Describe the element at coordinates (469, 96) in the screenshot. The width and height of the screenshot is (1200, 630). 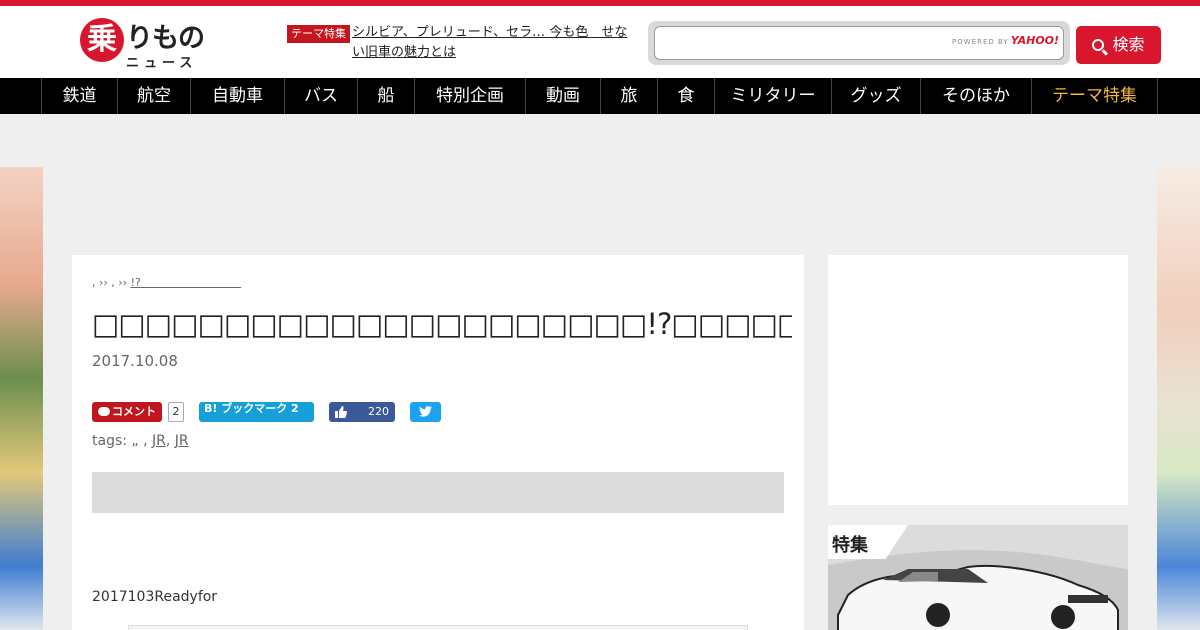
I see `nav-item-special: 特別企画` at that location.